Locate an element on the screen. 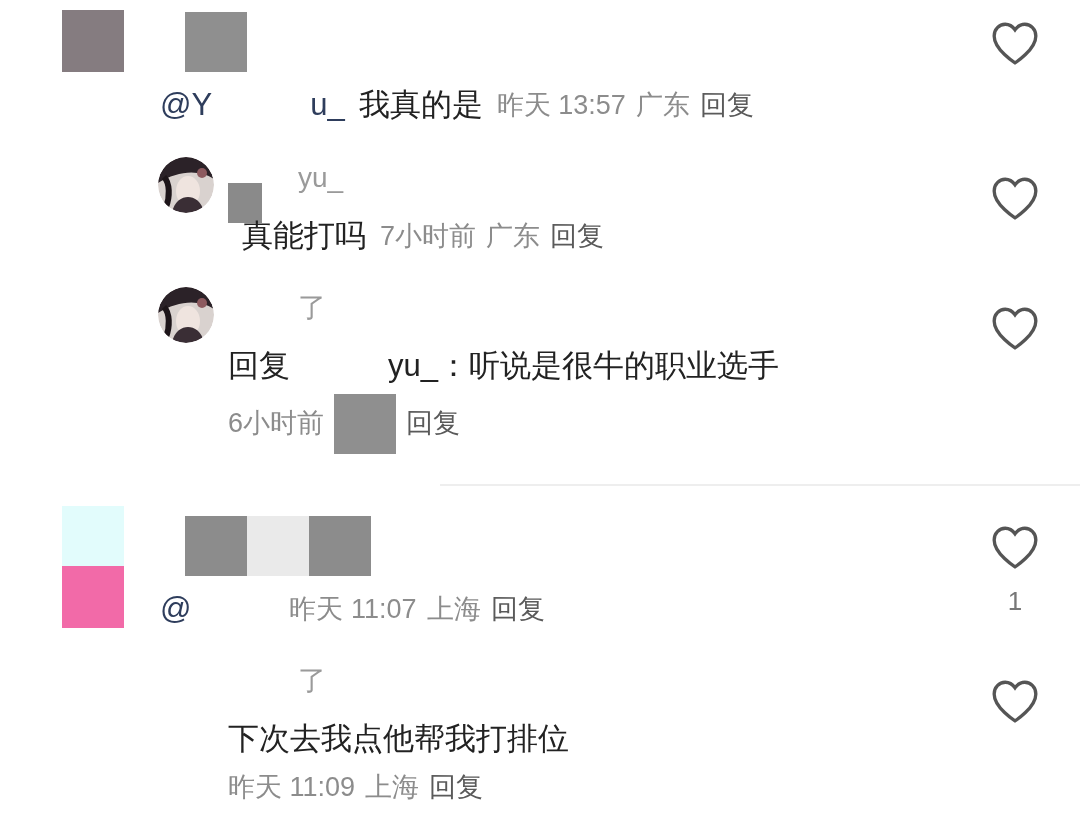 Image resolution: width=1080 pixels, height=813 pixels. comment-text: 我真的是 is located at coordinates (420, 105).